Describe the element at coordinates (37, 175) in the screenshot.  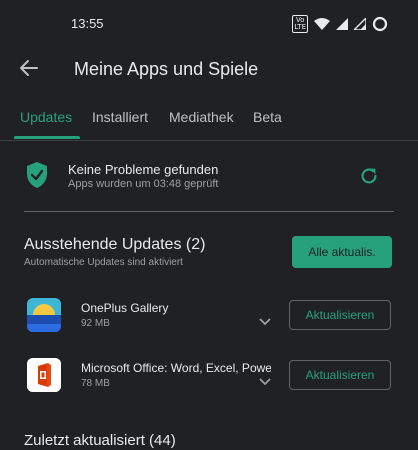
I see `shield-check-icon` at that location.